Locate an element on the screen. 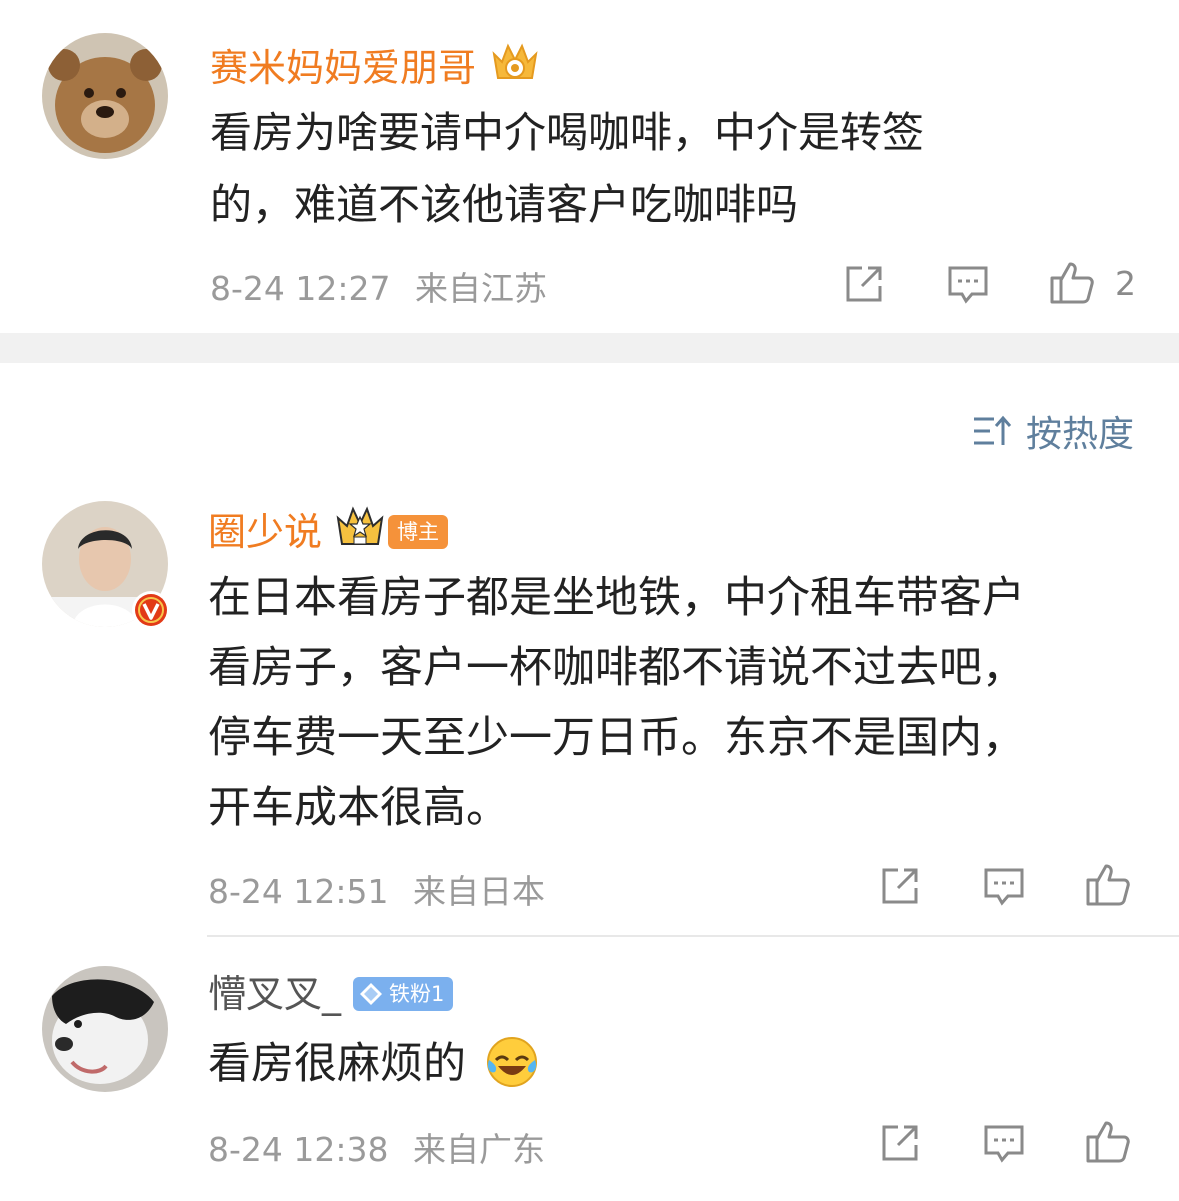 Image resolution: width=1179 pixels, height=1201 pixels. comment-text-line: 开车成本很高。 is located at coordinates (358, 808).